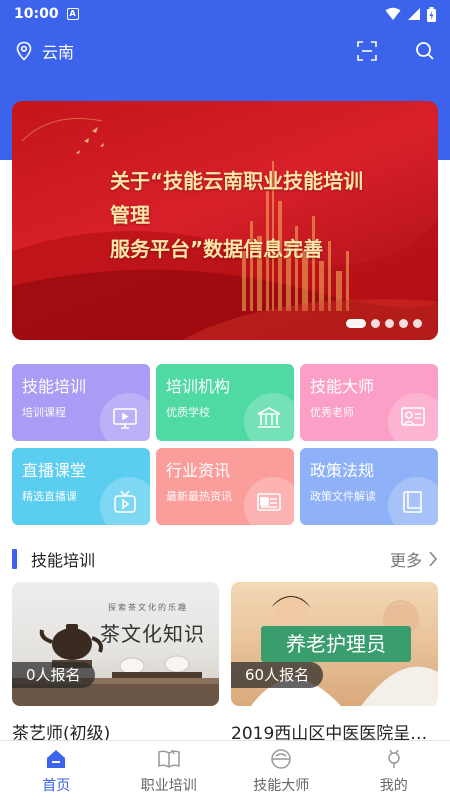 Image resolution: width=450 pixels, height=800 pixels. I want to click on course-image-elderly-care: 养老护理员 60人报名, so click(334, 644).